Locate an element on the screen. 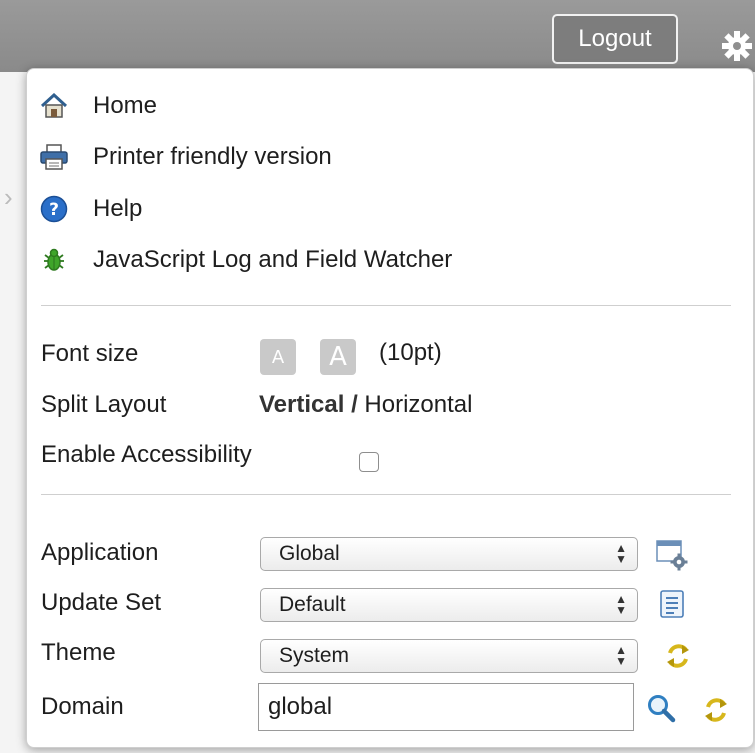 The width and height of the screenshot is (755, 753). background-chevron-icon: › is located at coordinates (8, 197).